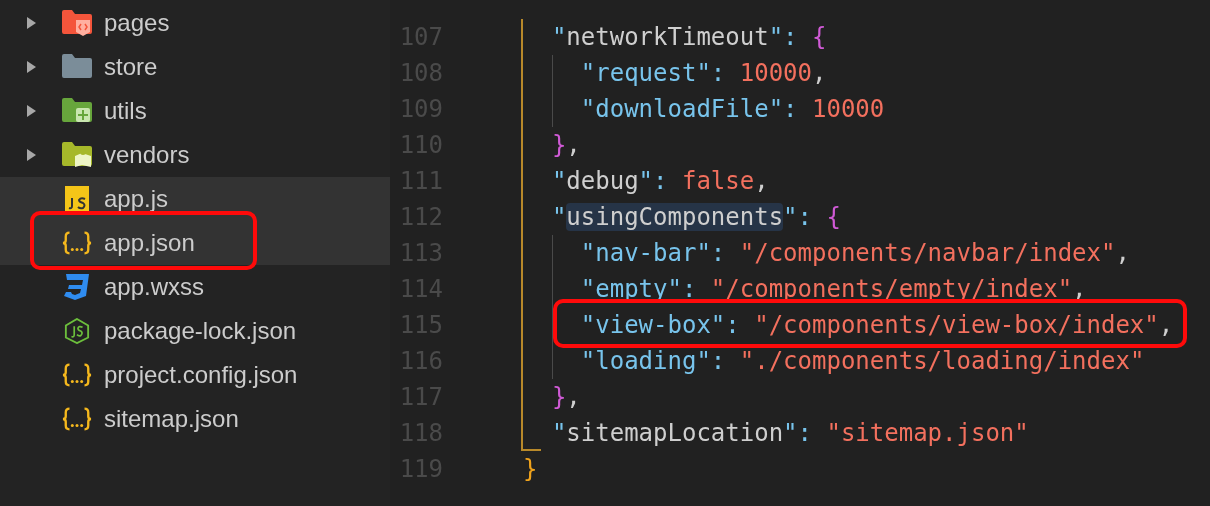 The height and width of the screenshot is (506, 1210). I want to click on string-value: "/components/navbar/index", so click(927, 253).